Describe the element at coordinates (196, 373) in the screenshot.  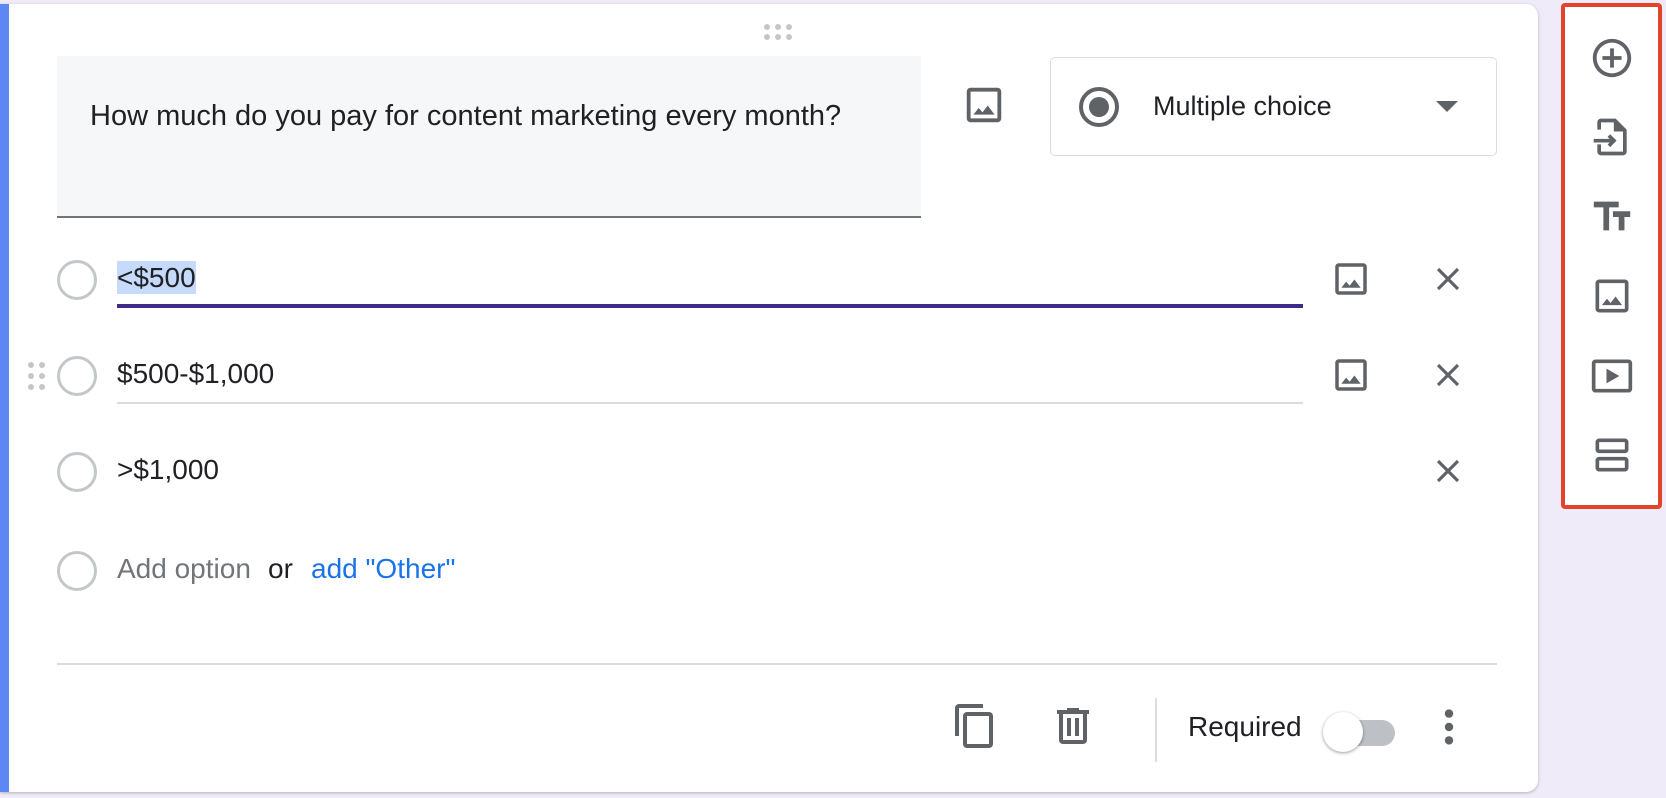
I see `option-label: $500-$1,000` at that location.